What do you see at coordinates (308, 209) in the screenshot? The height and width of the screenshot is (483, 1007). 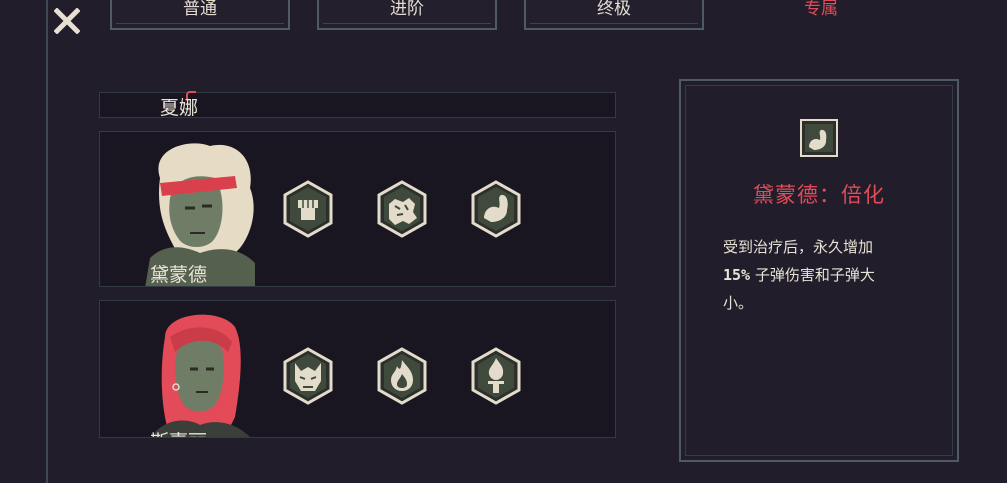 I see `fist-icon` at bounding box center [308, 209].